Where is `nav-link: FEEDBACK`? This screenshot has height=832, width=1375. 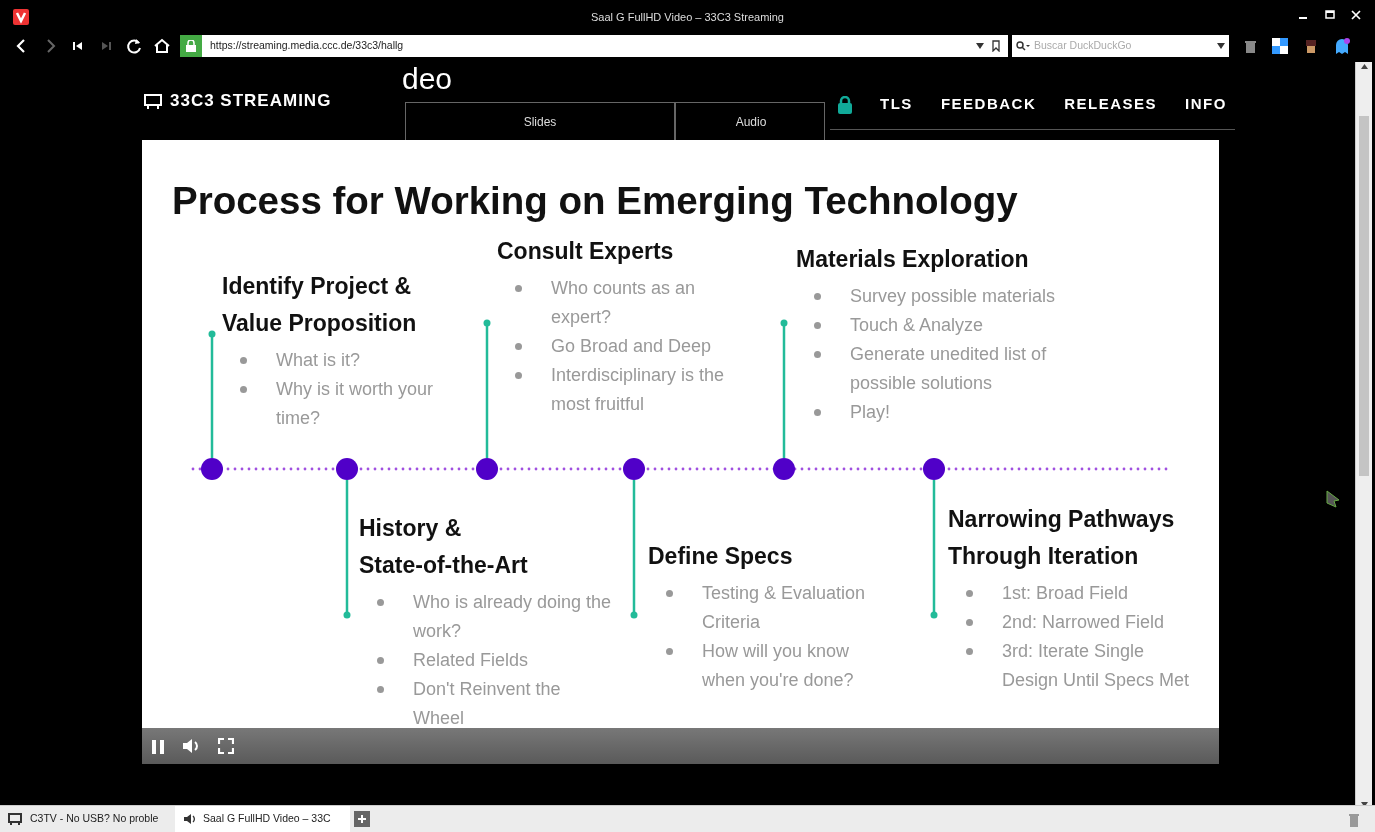 nav-link: FEEDBACK is located at coordinates (988, 104).